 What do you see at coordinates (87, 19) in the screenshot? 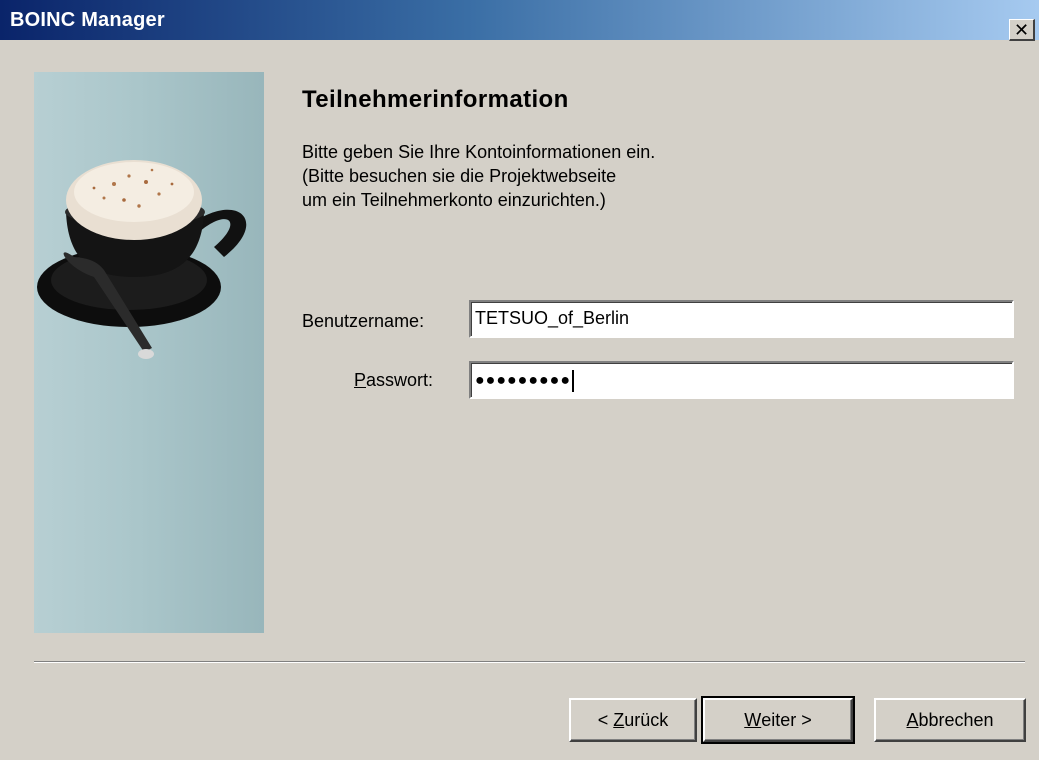
I see `window-title: BOINC Manager` at bounding box center [87, 19].